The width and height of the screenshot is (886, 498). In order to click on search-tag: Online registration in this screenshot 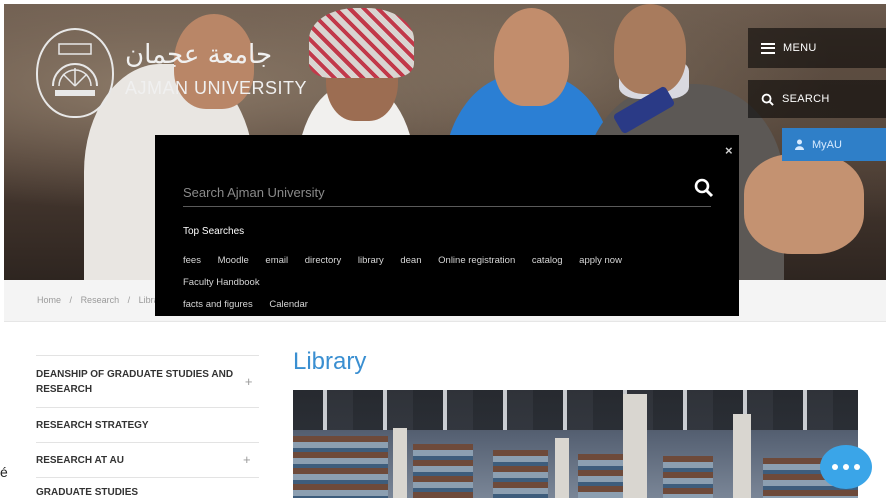, I will do `click(476, 261)`.